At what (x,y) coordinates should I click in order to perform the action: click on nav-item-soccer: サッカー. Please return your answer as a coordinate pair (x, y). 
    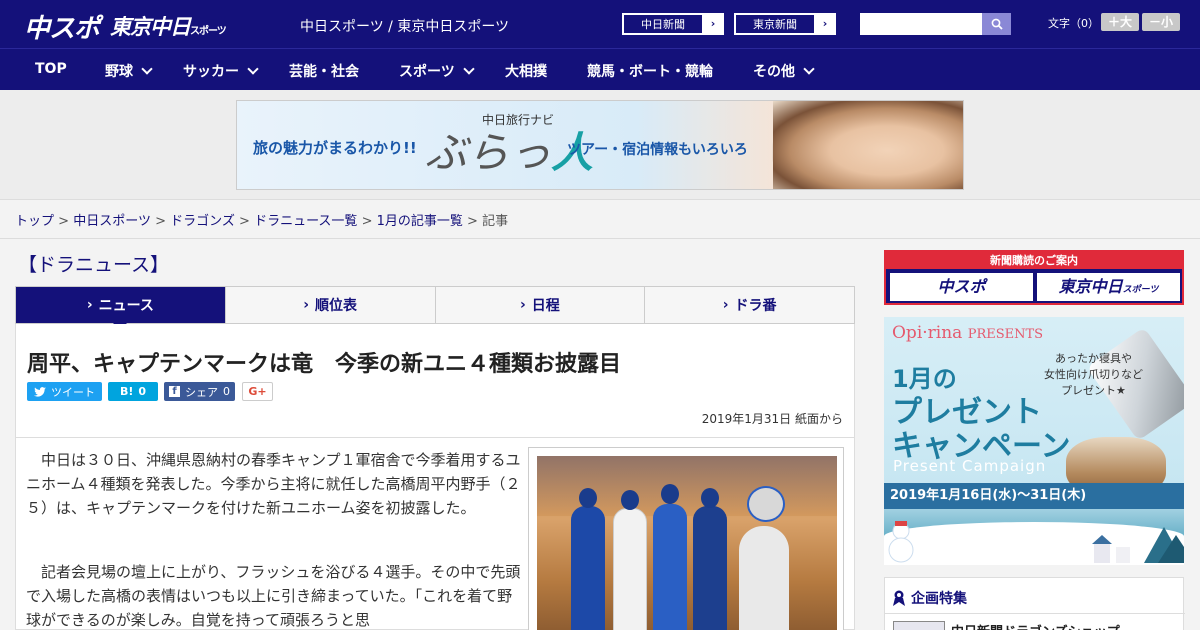
    Looking at the image, I should click on (221, 71).